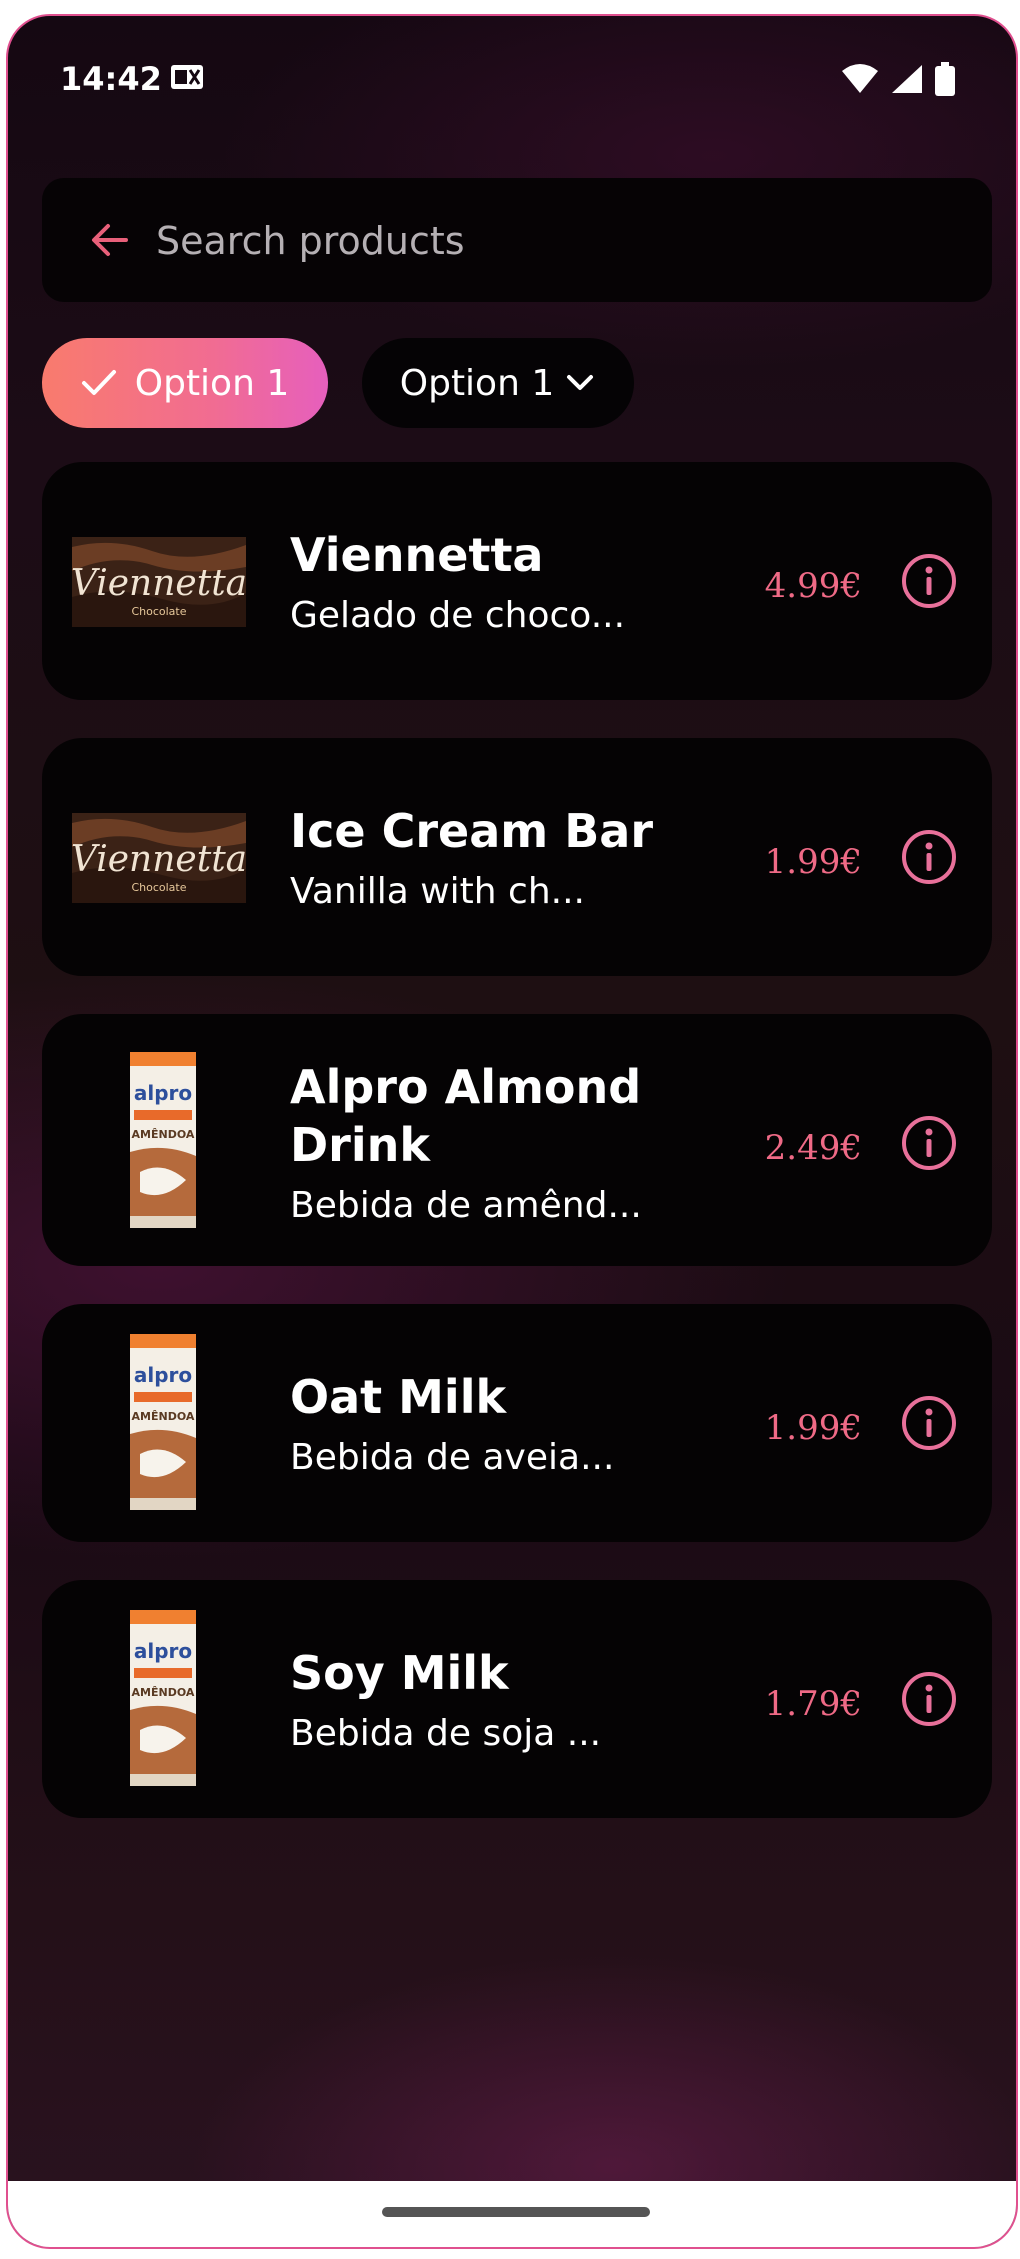 This screenshot has height=2259, width=1020. What do you see at coordinates (110, 240) in the screenshot?
I see `arrow-left-icon` at bounding box center [110, 240].